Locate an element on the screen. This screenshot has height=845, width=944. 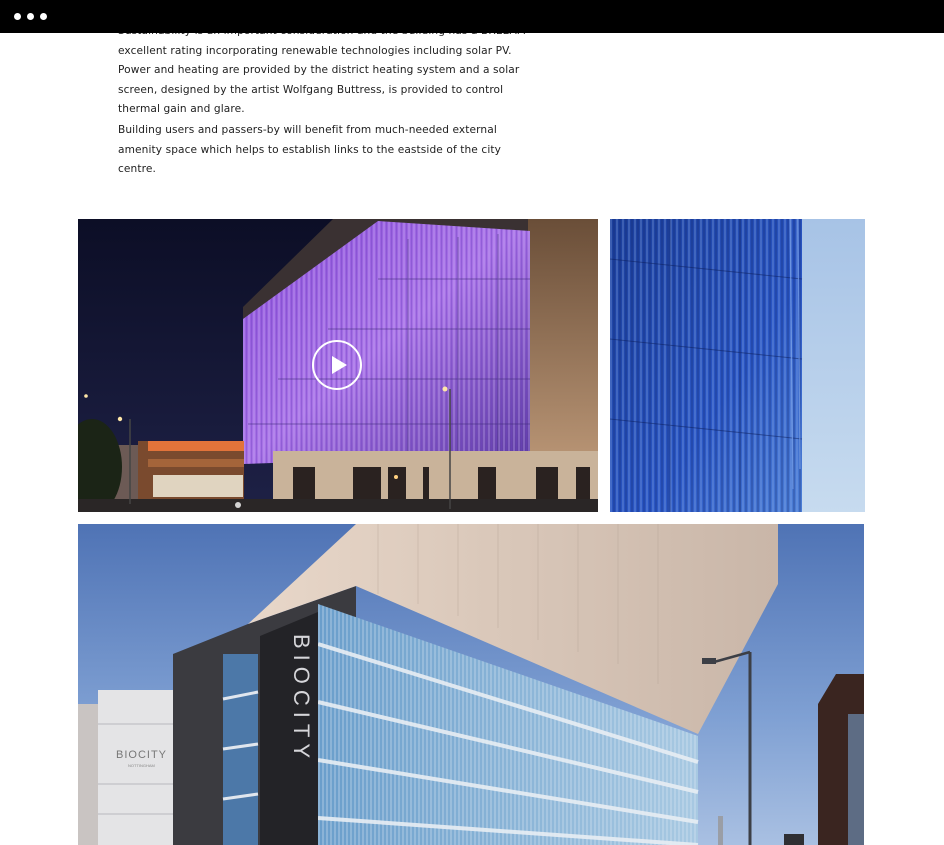
building-sign: BIOCITY is located at coordinates (301, 699).